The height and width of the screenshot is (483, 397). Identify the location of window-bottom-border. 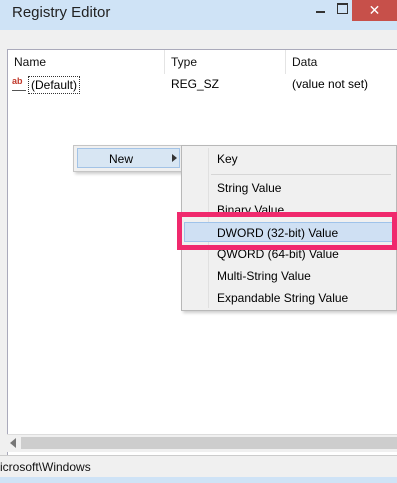
(198, 480).